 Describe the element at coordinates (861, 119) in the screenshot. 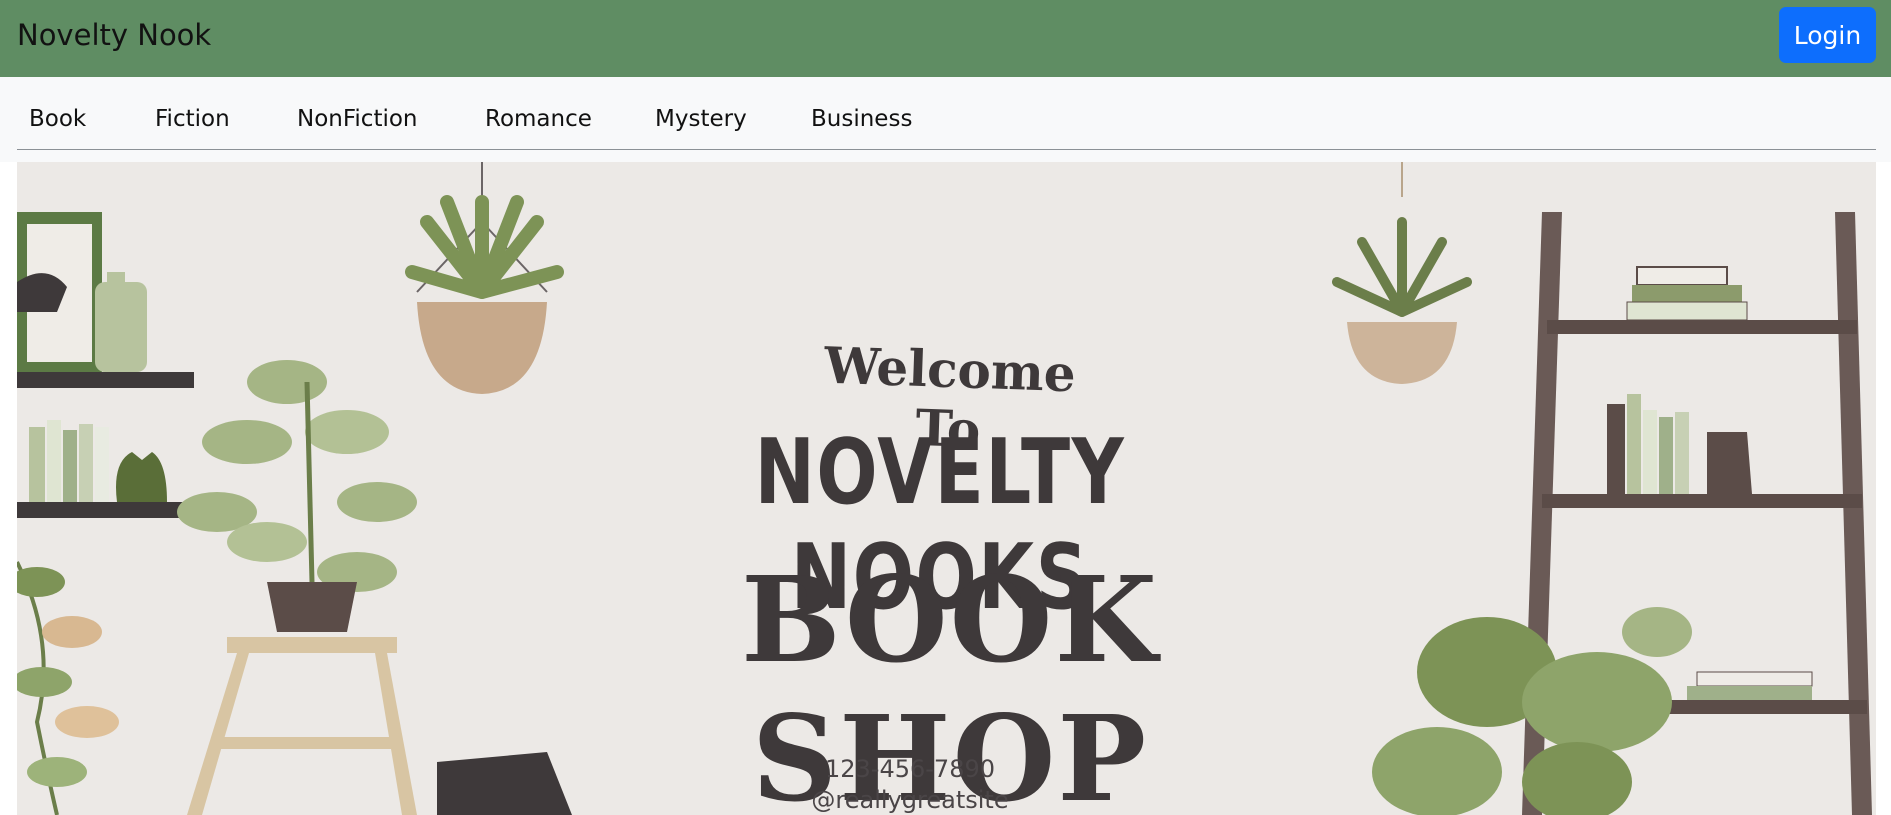

I see `nav-item-business: Business` at that location.